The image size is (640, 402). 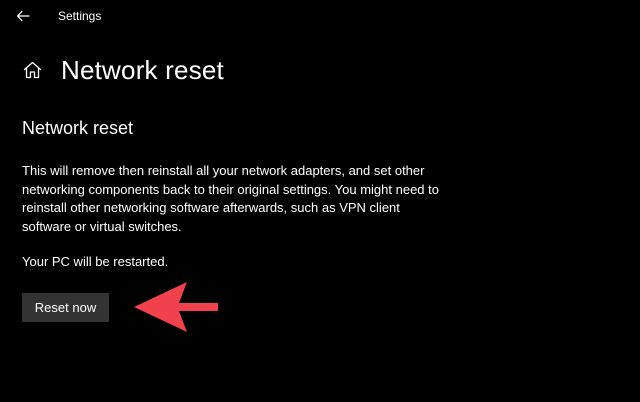 I want to click on title-bar: Settings, so click(x=320, y=16).